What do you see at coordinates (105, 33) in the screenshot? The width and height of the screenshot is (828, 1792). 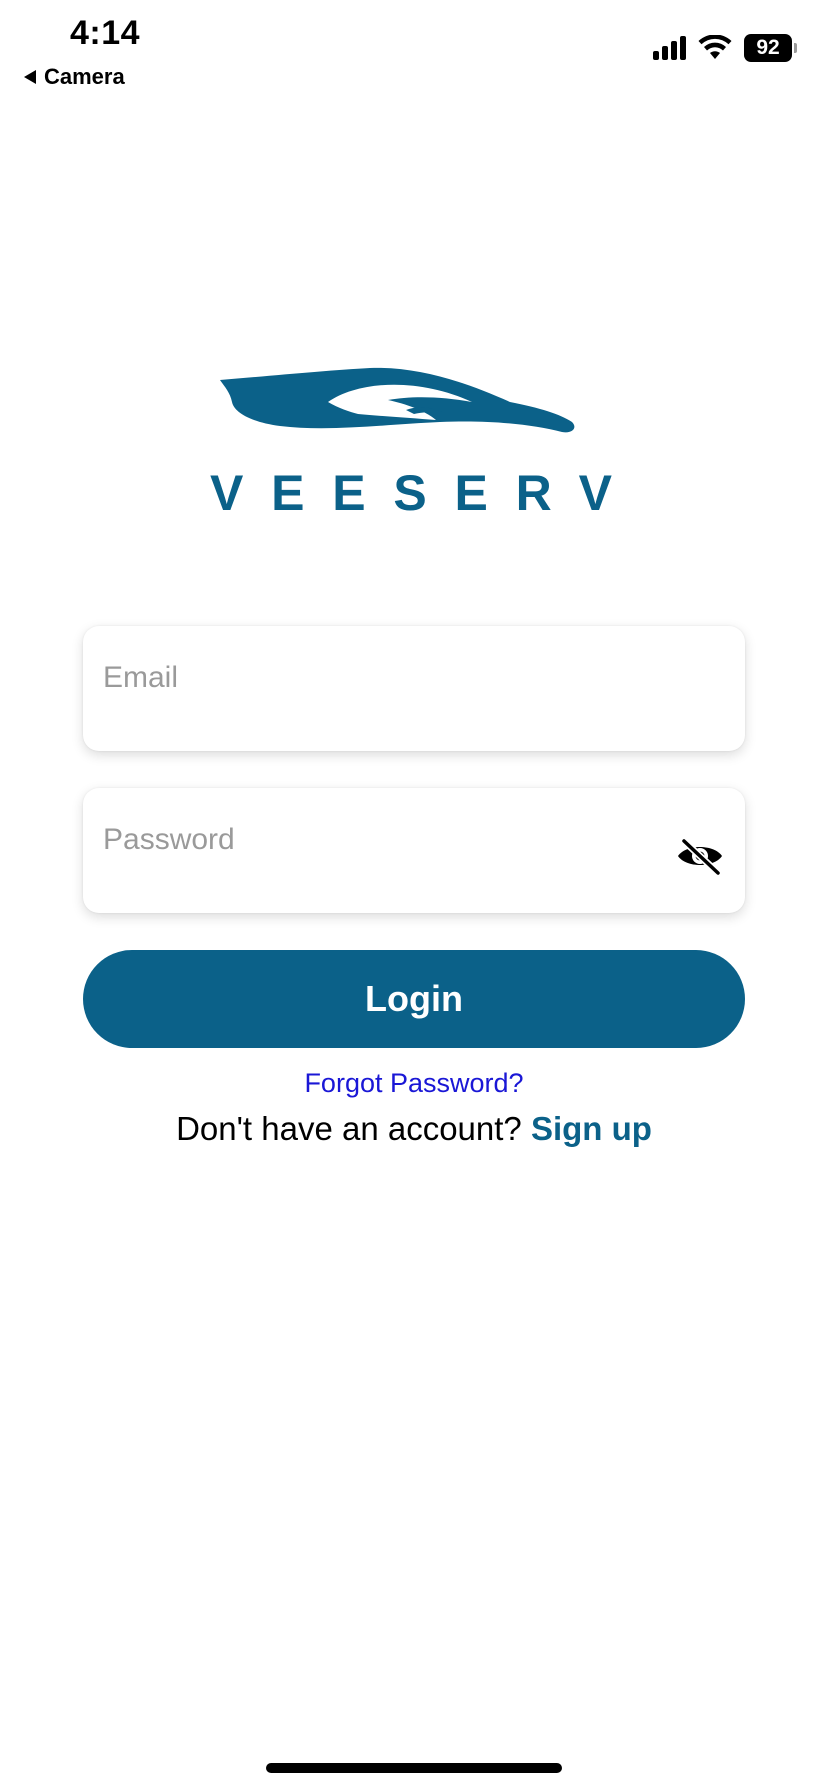 I see `status-time: 4:14` at bounding box center [105, 33].